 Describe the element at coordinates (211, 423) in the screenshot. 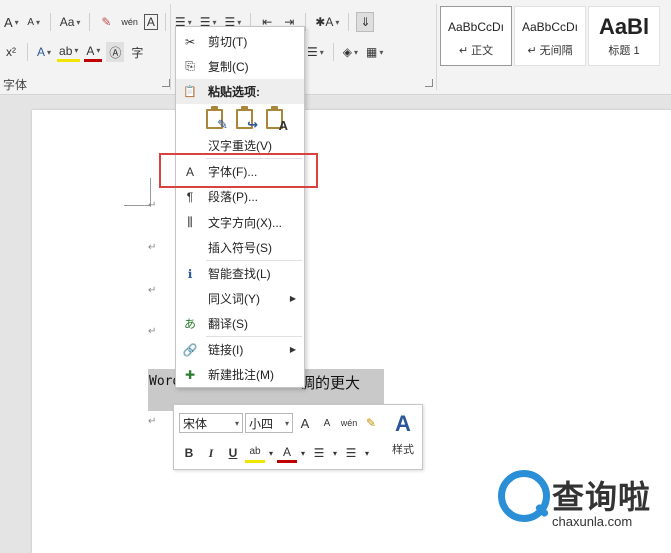

I see `font-name-combo: 宋体` at that location.